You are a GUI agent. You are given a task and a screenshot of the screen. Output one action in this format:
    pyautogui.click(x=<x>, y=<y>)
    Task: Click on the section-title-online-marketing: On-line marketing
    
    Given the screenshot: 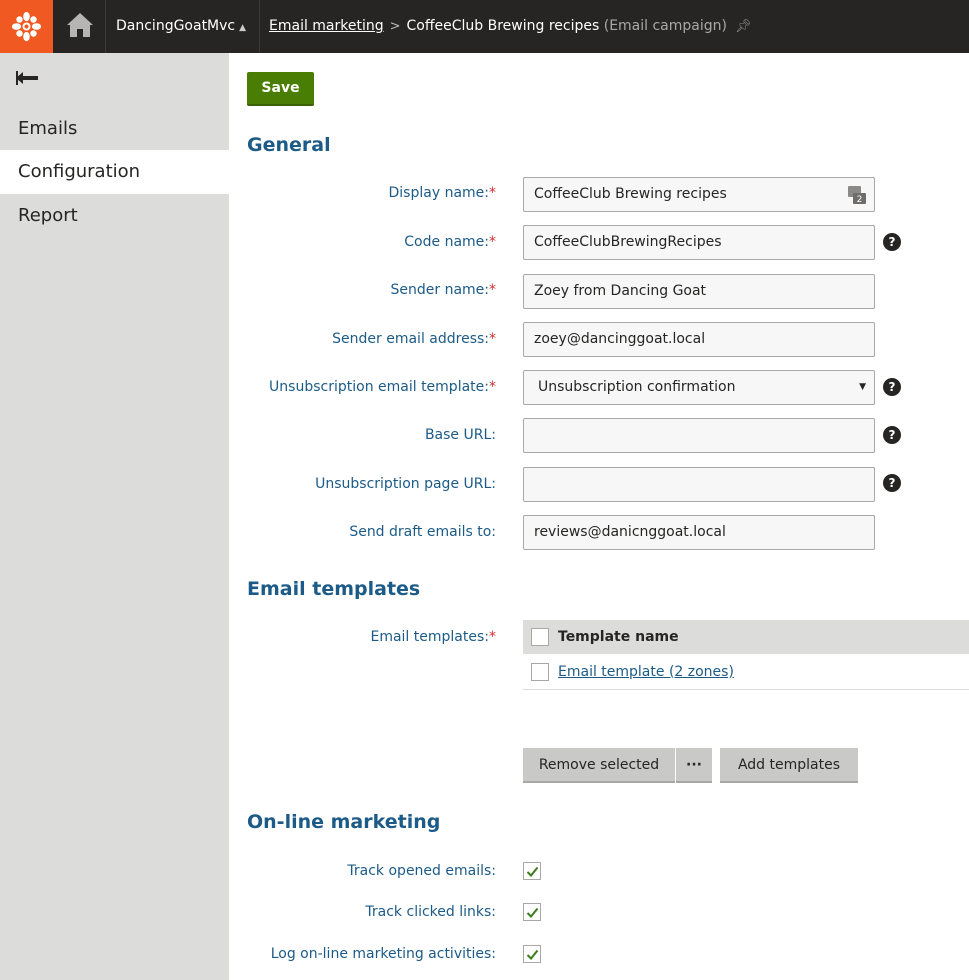 What is the action you would take?
    pyautogui.click(x=344, y=822)
    